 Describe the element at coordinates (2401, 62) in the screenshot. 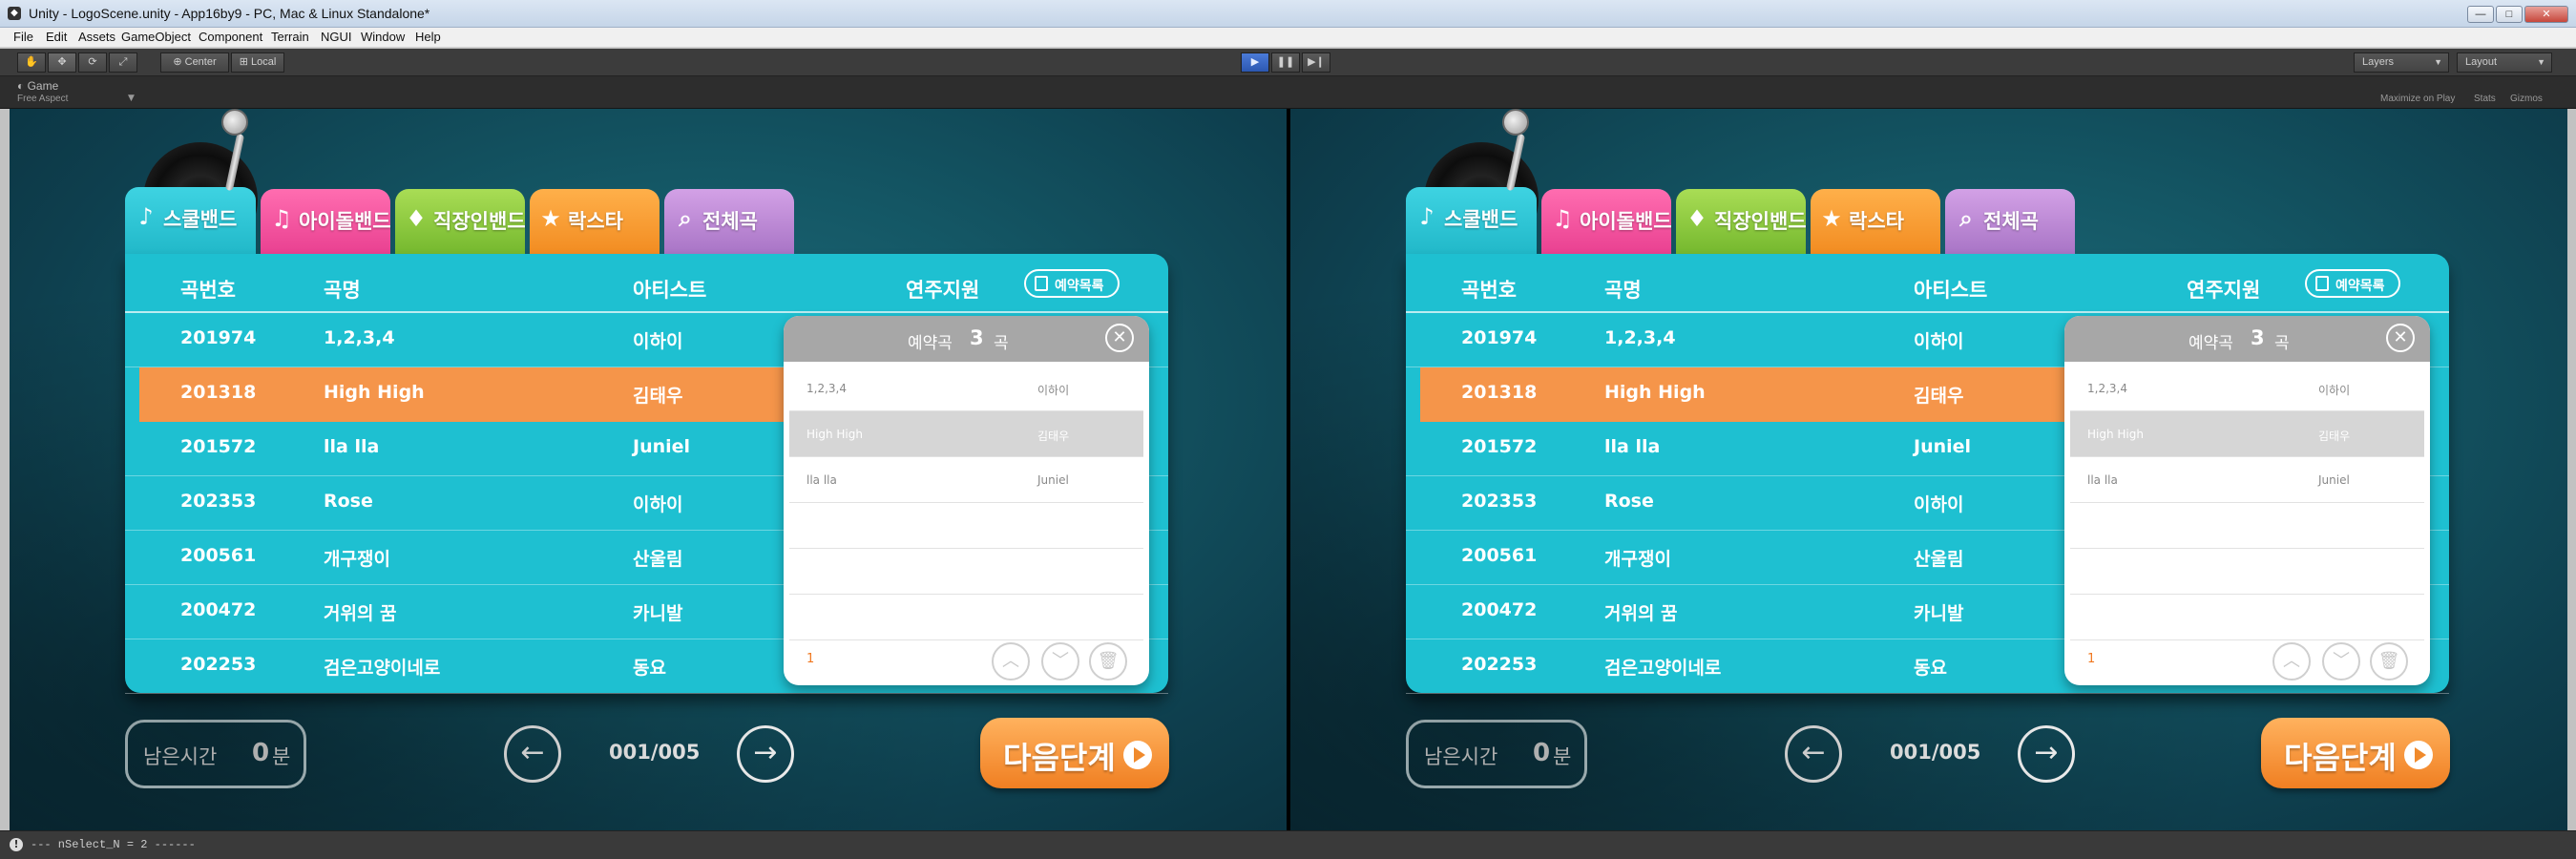

I see `layers-dropdown: Layers ▼` at that location.